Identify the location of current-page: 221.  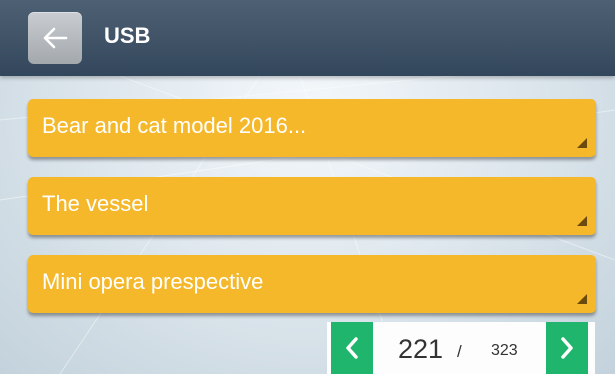
(421, 349).